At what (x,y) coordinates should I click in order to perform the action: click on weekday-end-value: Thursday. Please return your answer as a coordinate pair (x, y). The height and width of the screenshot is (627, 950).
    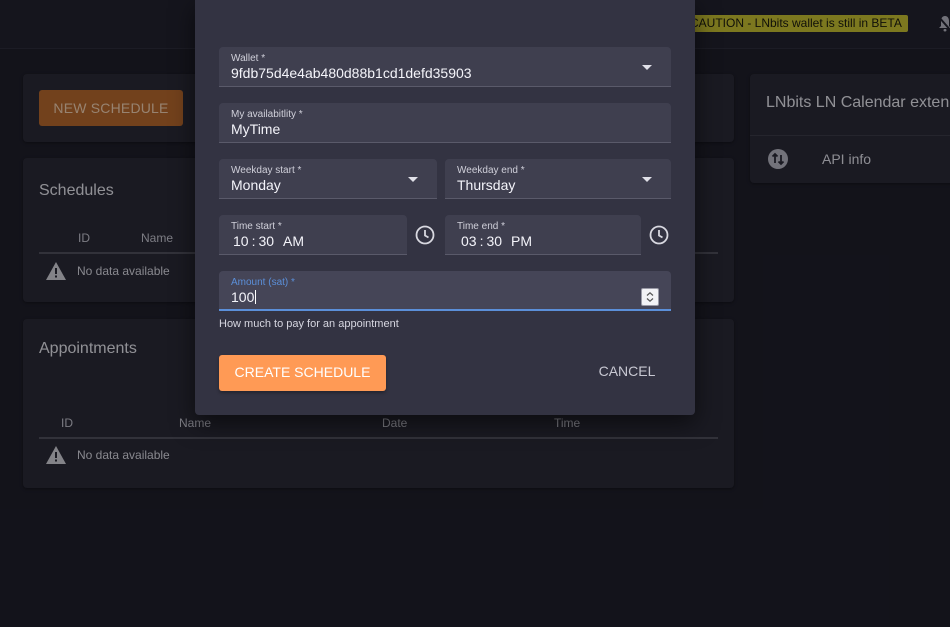
    Looking at the image, I should click on (486, 185).